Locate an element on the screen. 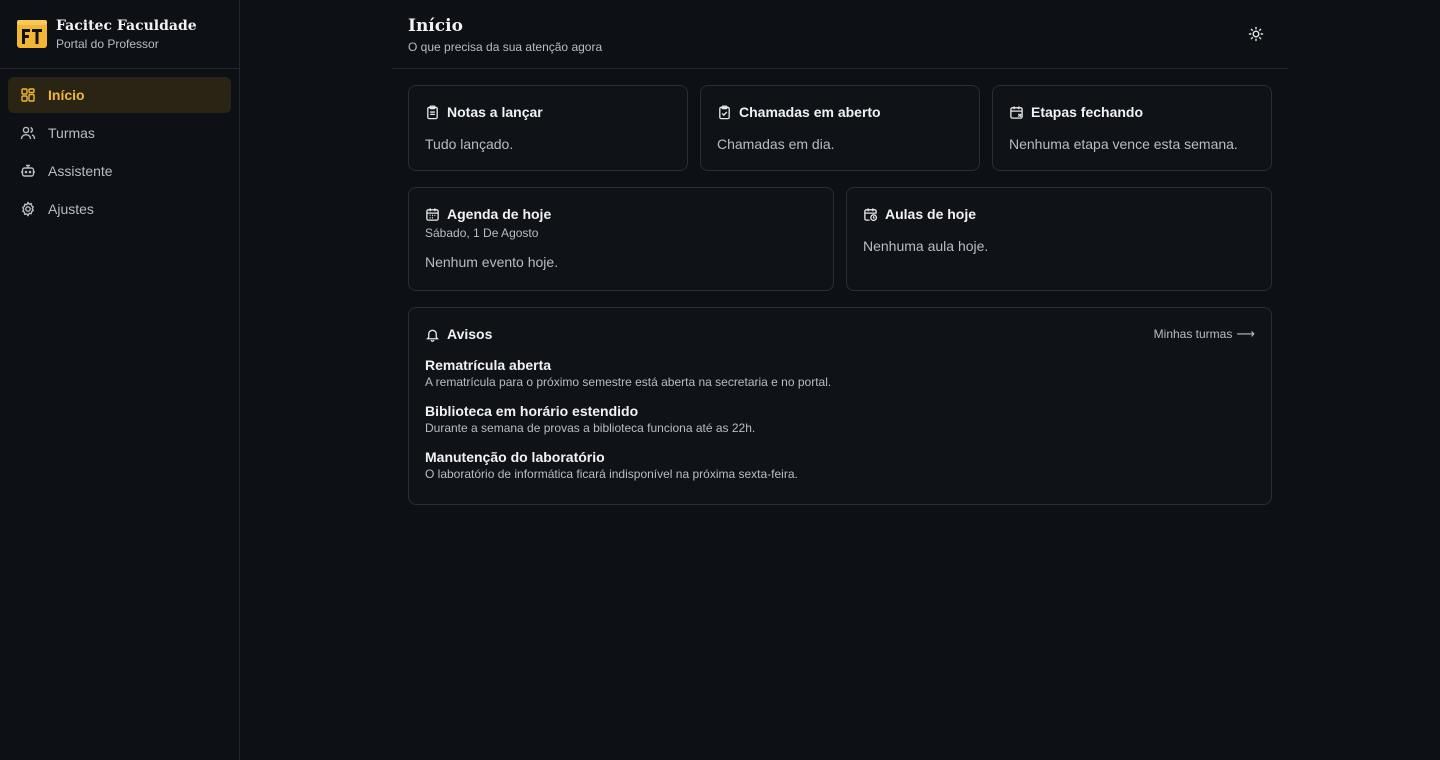 The height and width of the screenshot is (760, 1440). clipboard-icon is located at coordinates (432, 111).